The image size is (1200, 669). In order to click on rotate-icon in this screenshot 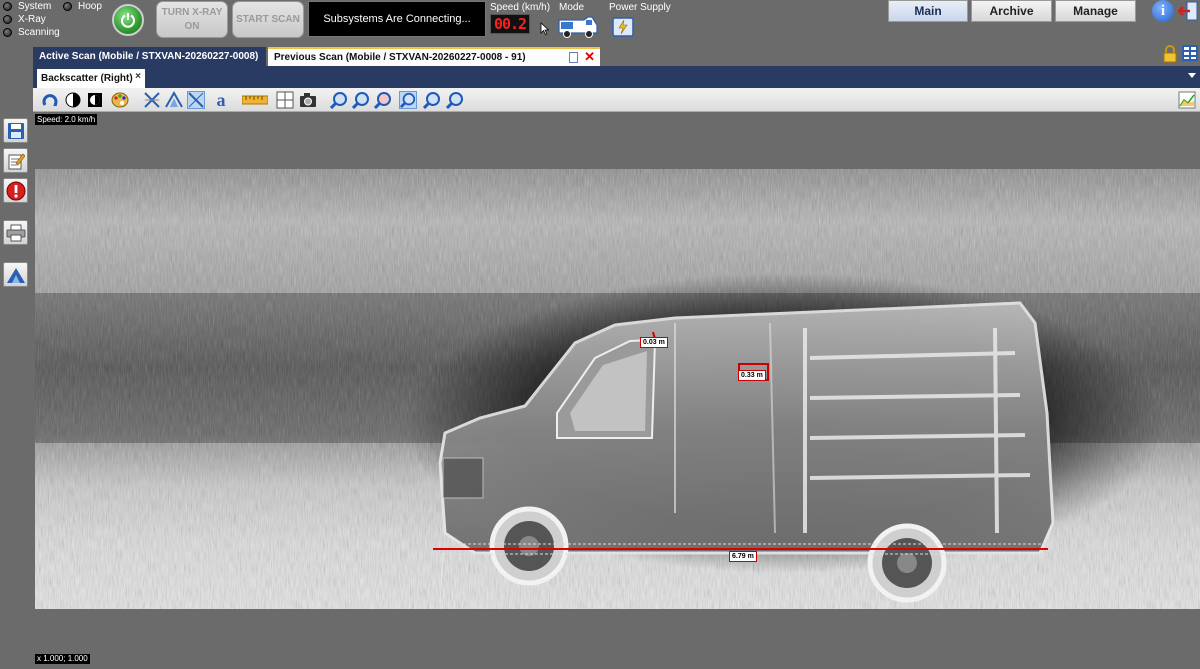, I will do `click(50, 100)`.